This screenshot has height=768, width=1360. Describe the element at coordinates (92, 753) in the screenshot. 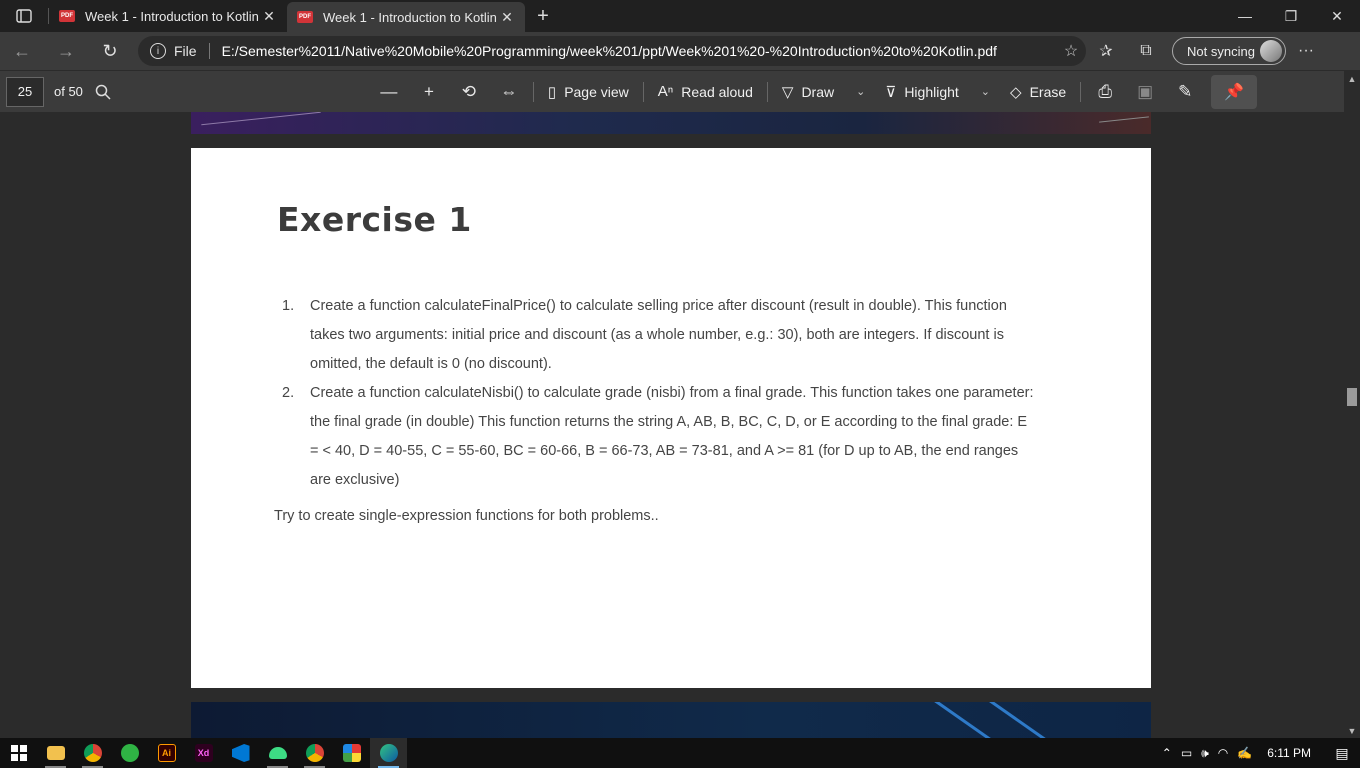

I see `taskbar-chrome` at that location.